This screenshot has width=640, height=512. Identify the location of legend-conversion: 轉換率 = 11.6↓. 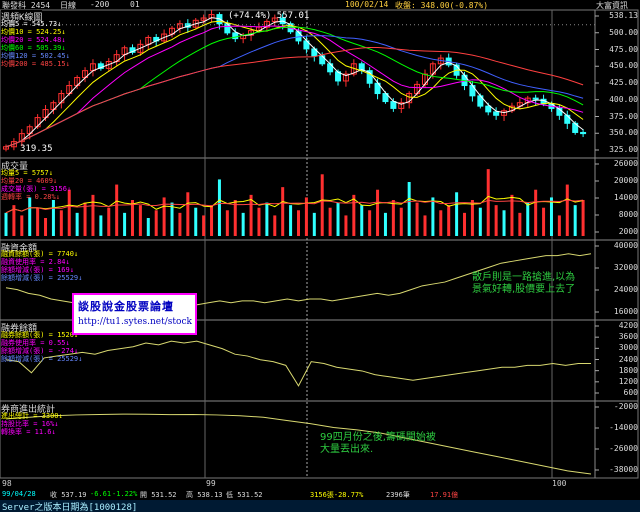
(28, 432).